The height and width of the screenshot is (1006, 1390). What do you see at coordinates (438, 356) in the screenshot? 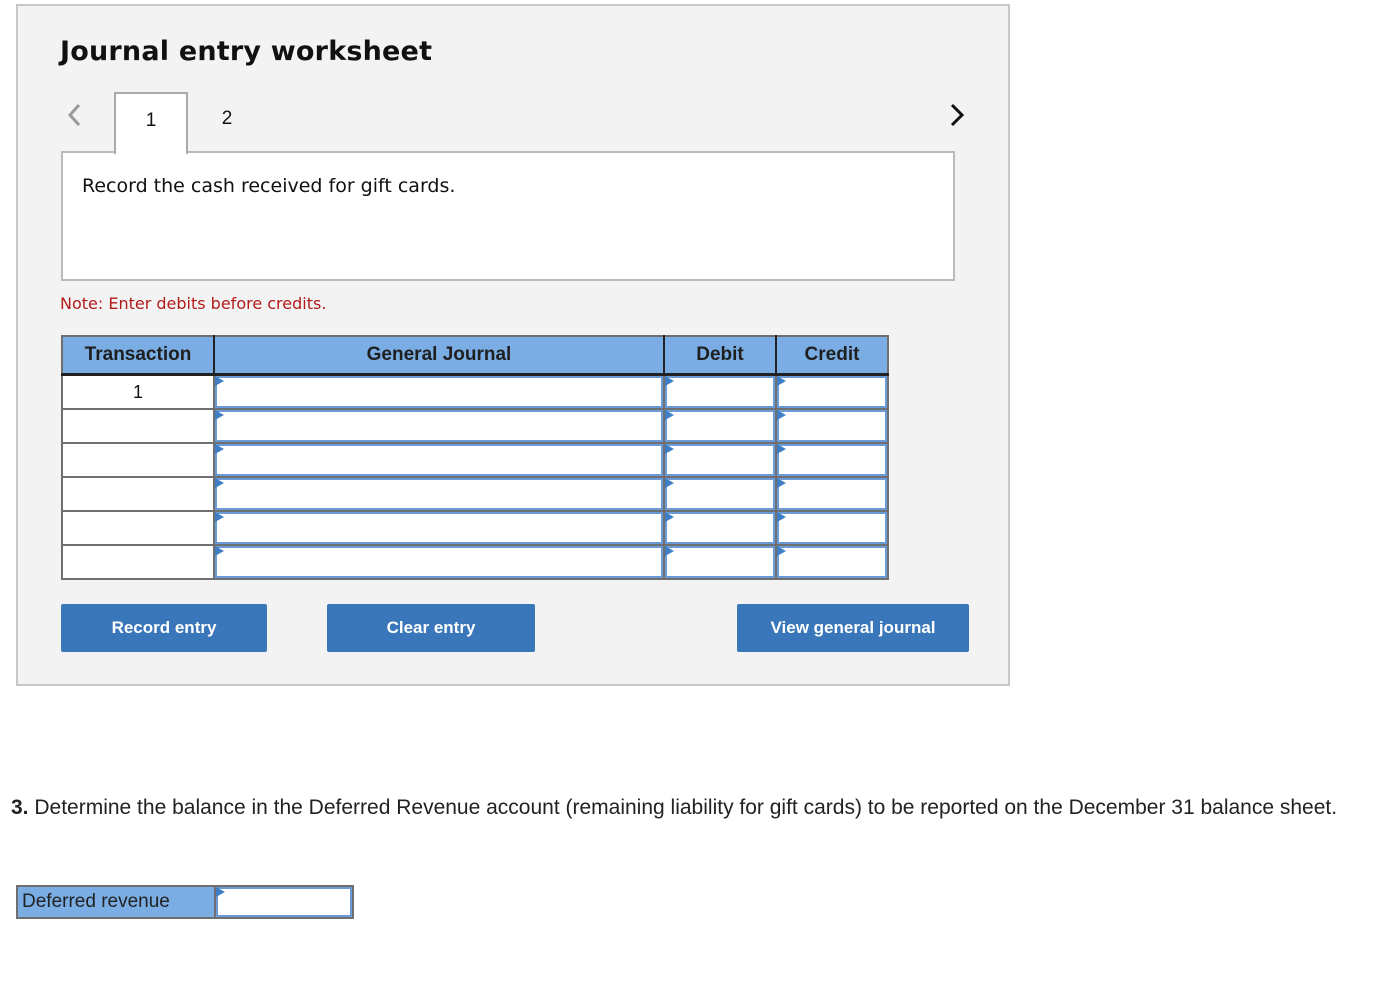
I see `header-general-journal: General Journal` at bounding box center [438, 356].